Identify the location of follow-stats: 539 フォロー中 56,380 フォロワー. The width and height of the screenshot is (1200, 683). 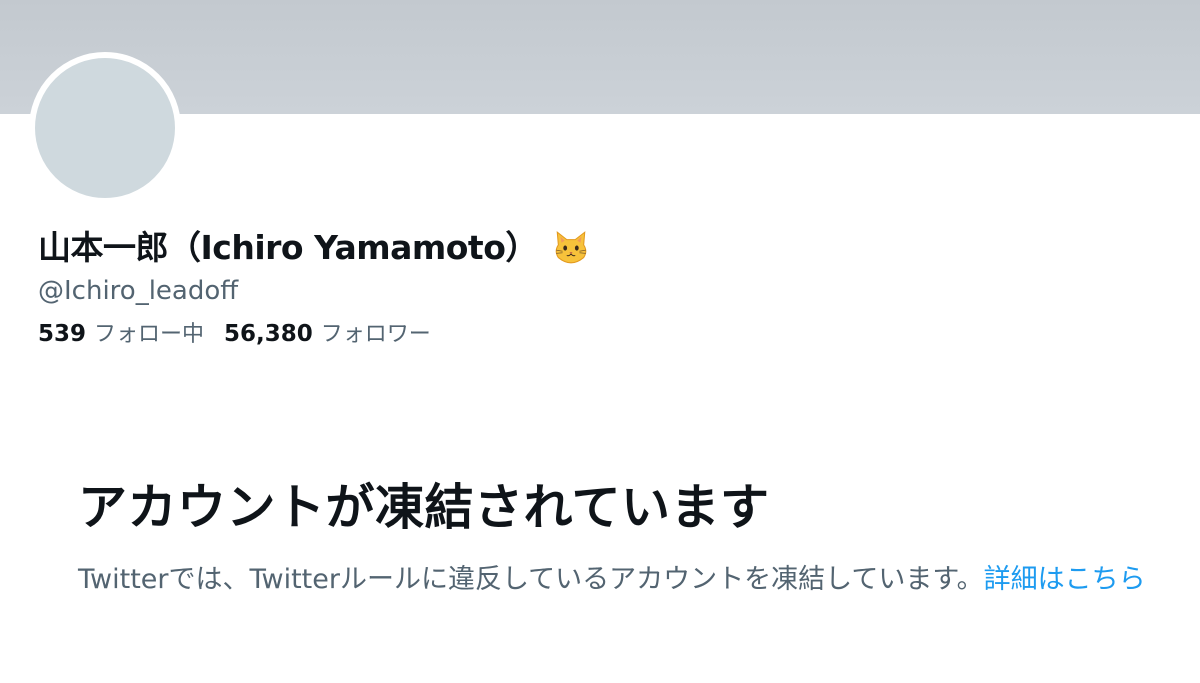
(244, 332).